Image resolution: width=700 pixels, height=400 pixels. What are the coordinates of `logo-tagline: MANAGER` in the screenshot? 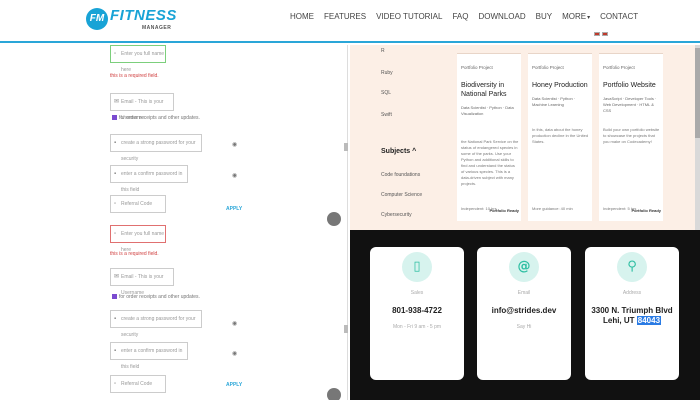 It's located at (157, 28).